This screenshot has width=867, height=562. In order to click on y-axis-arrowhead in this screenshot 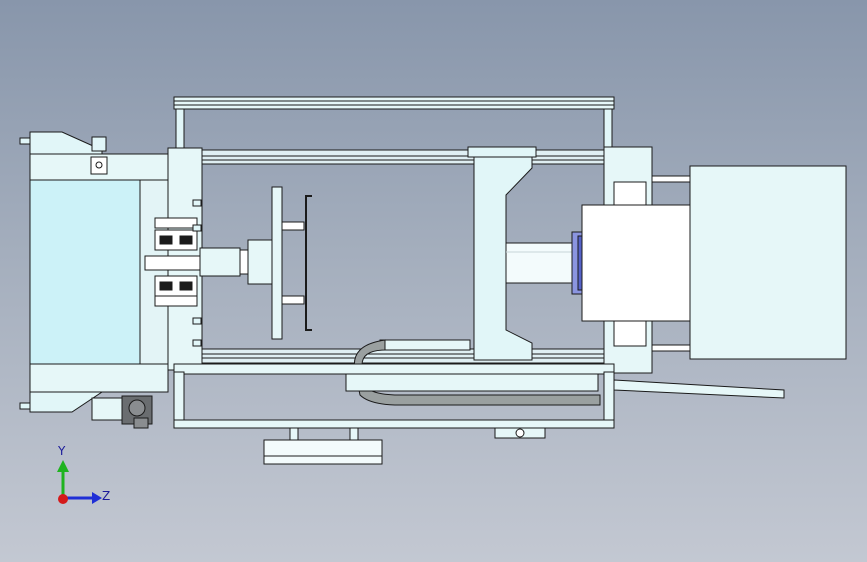, I will do `click(63, 466)`.